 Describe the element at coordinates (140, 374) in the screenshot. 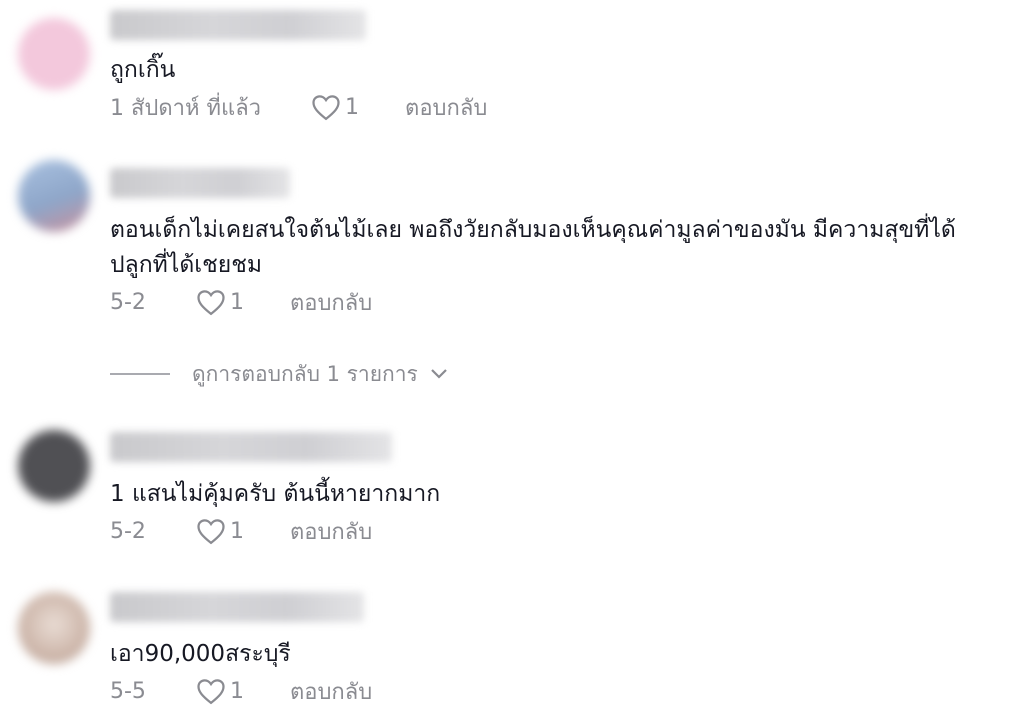

I see `divider-line` at that location.